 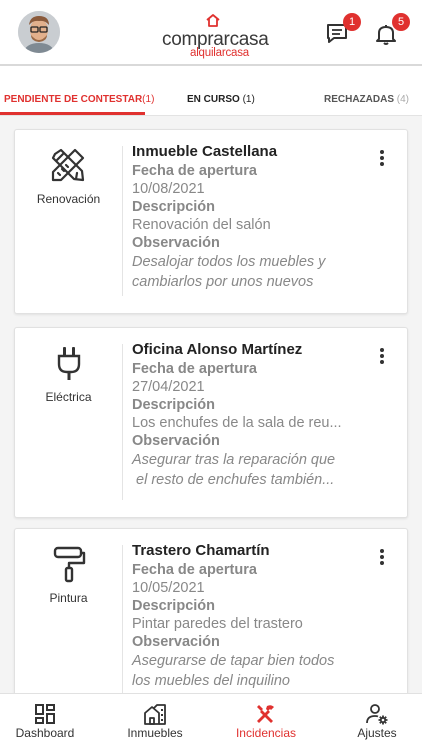 I want to click on tab-en-curso: EN CURSO (1), so click(x=221, y=91).